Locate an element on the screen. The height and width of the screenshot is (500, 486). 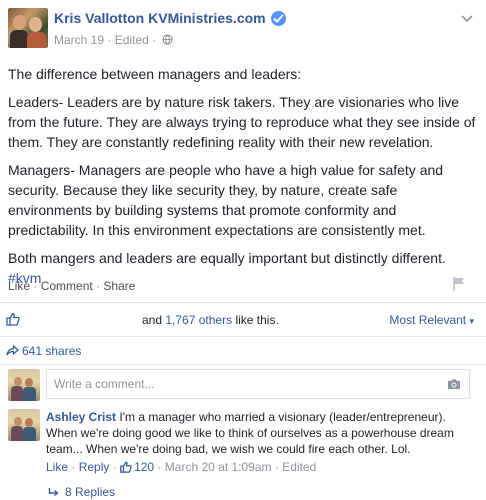
sort-dropdown: Most Relevant ▾ is located at coordinates (431, 320).